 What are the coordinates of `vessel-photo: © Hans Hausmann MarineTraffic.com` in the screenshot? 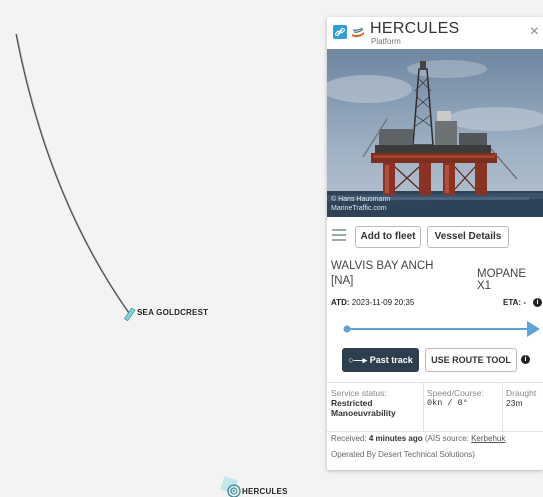 It's located at (435, 133).